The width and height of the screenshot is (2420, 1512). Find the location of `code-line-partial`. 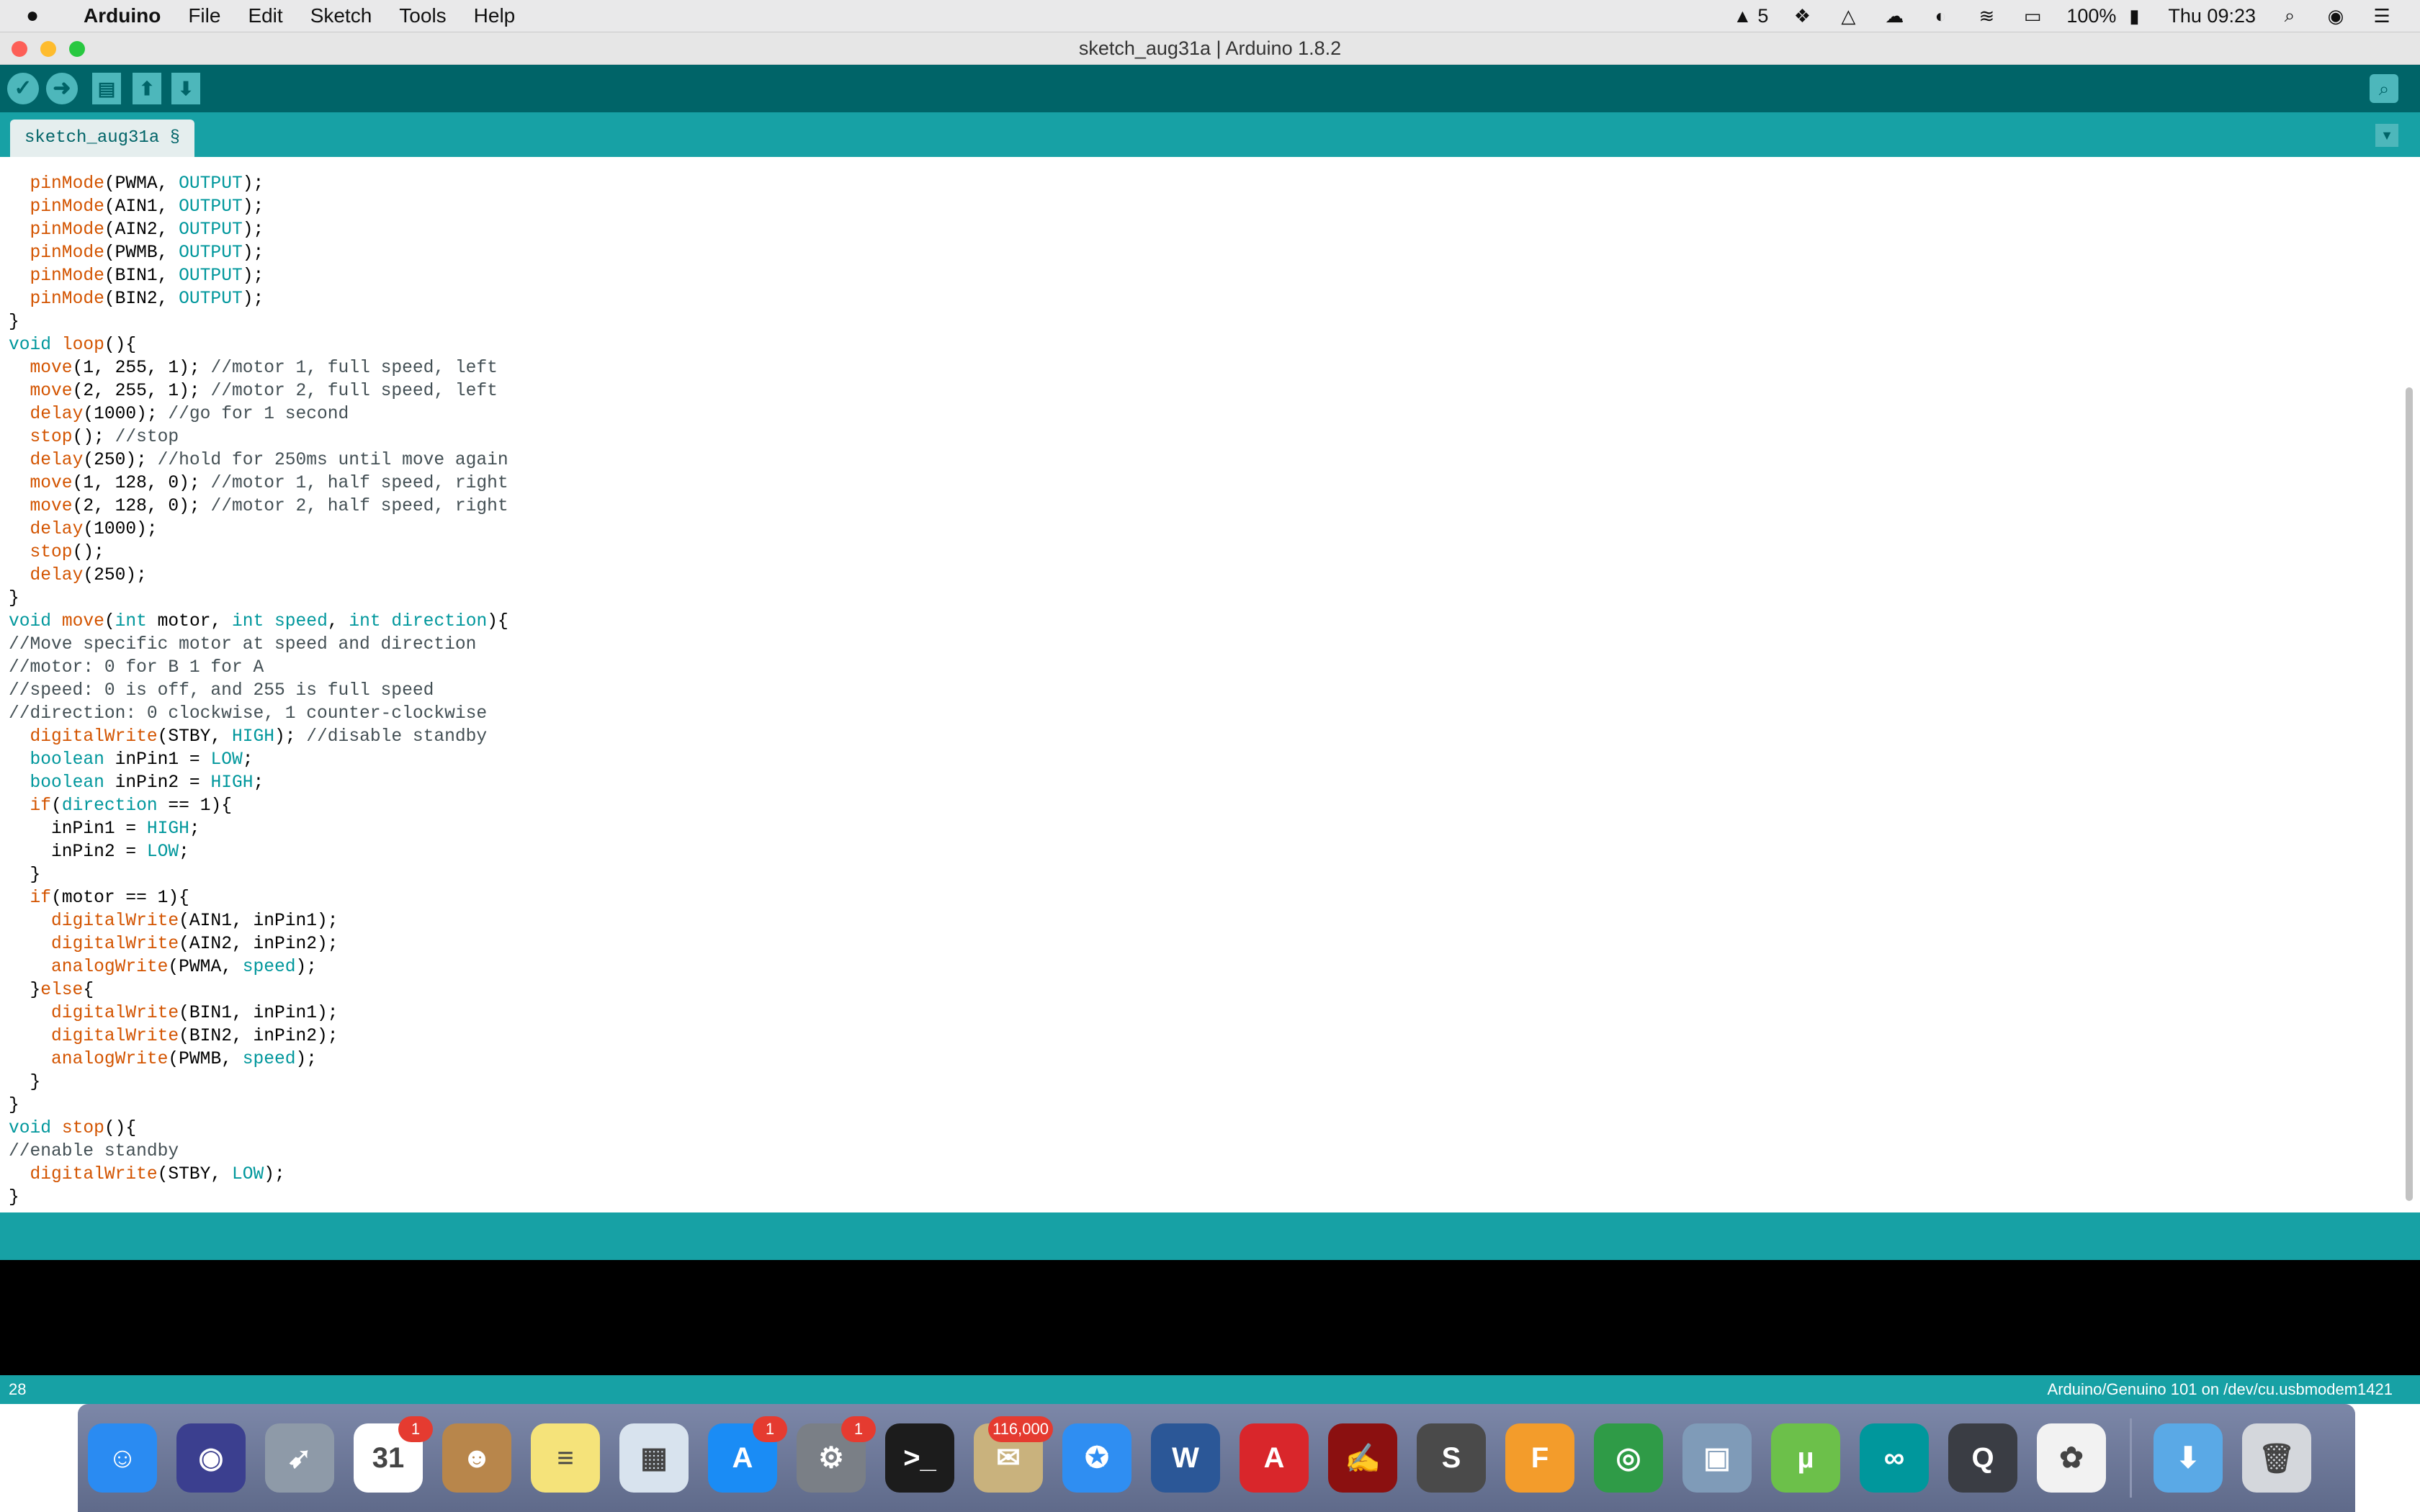

code-line-partial is located at coordinates (19, 164).